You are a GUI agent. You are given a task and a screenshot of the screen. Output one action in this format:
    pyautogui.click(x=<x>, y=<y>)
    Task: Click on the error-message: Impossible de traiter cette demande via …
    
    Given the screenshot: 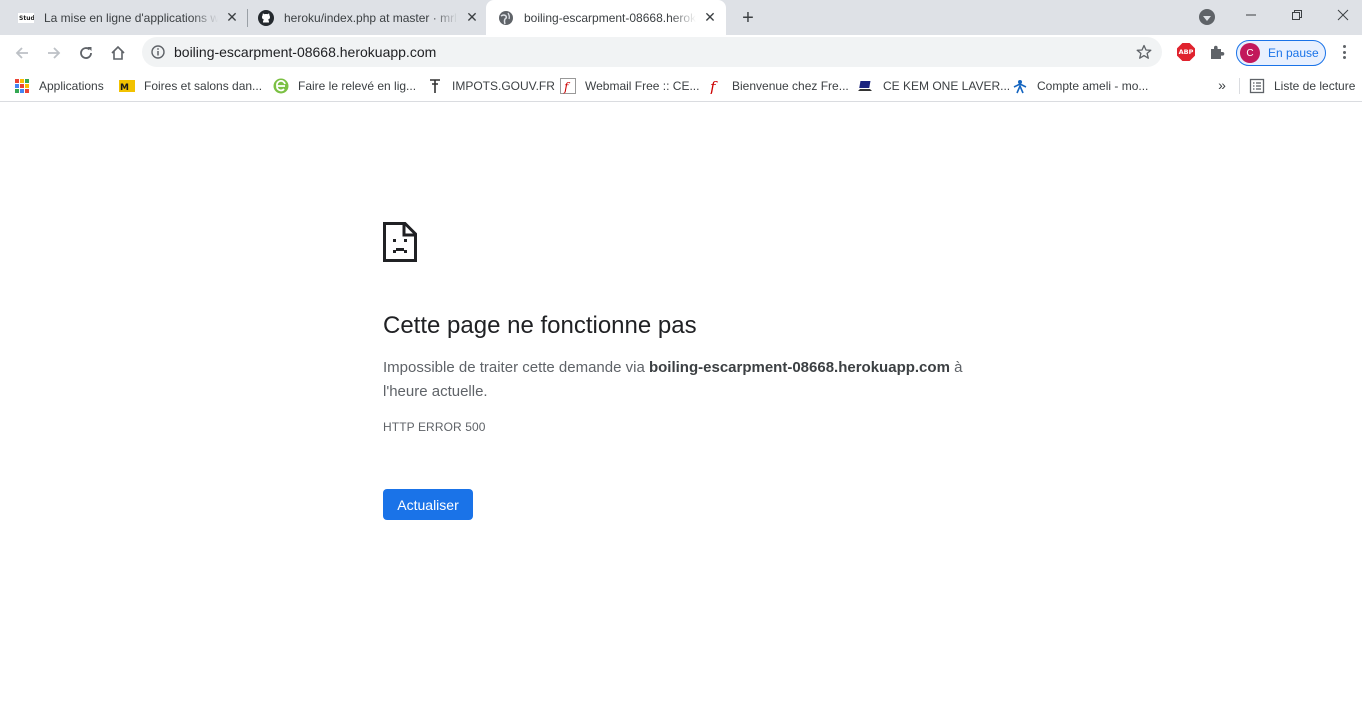 What is the action you would take?
    pyautogui.click(x=683, y=380)
    